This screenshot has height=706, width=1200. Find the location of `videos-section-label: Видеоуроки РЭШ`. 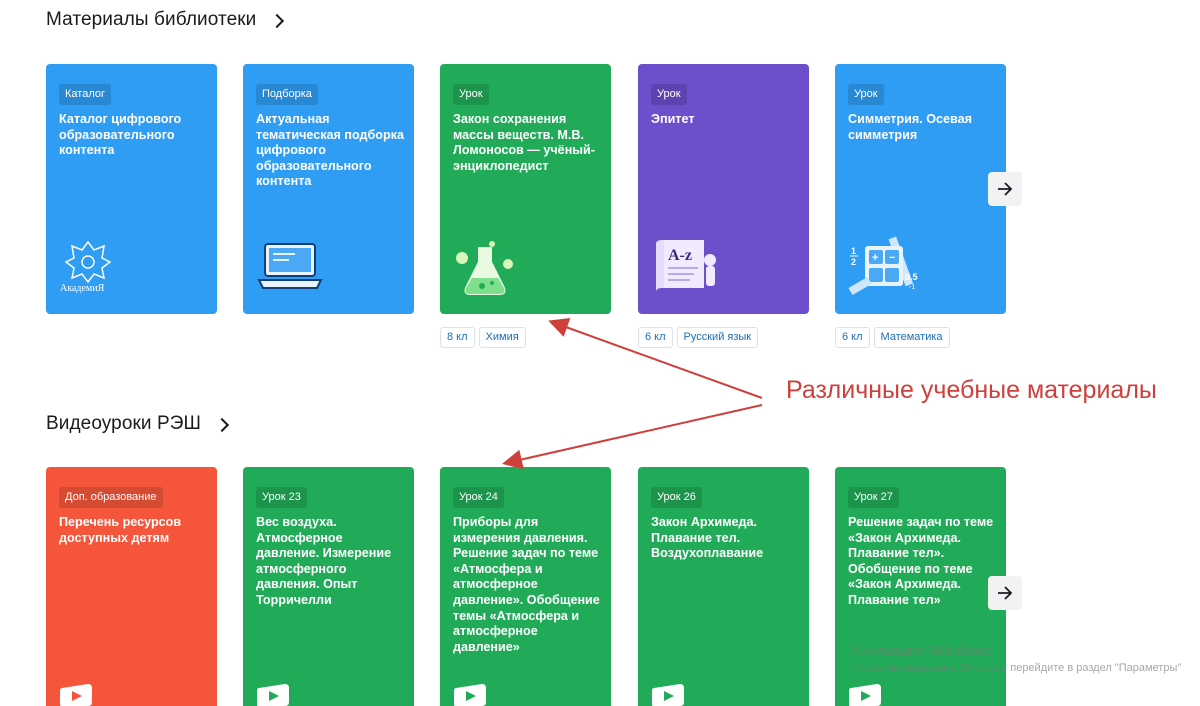

videos-section-label: Видеоуроки РЭШ is located at coordinates (124, 423).